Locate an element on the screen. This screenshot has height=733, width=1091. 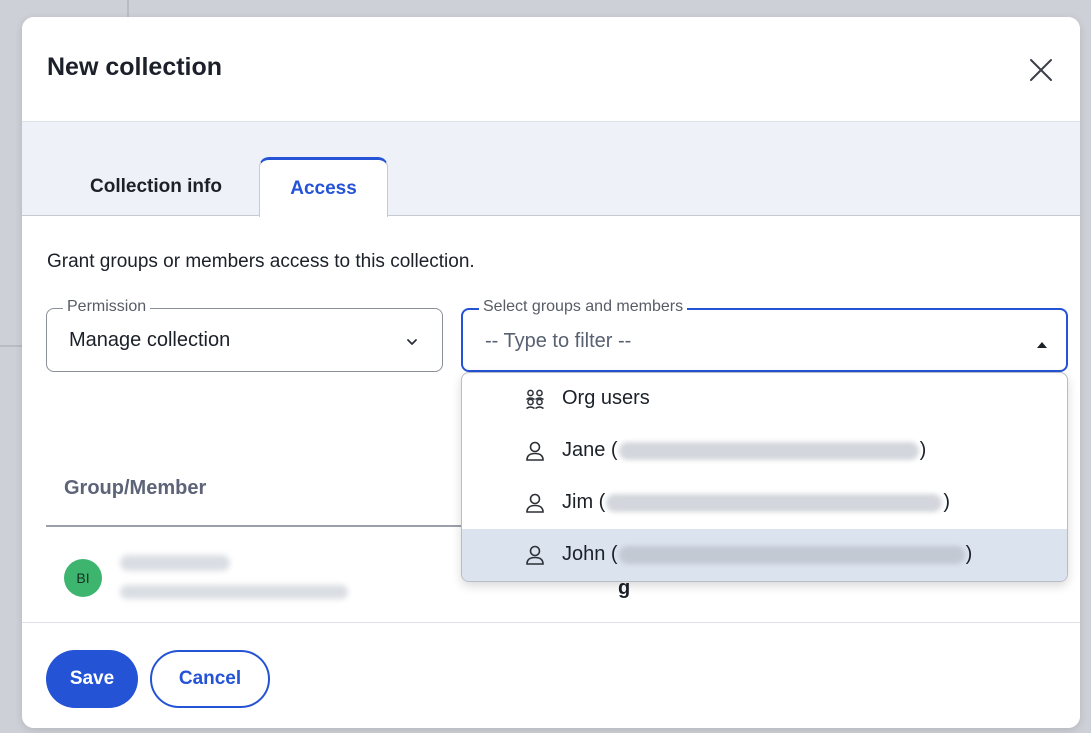
option-label: Org users is located at coordinates (606, 398).